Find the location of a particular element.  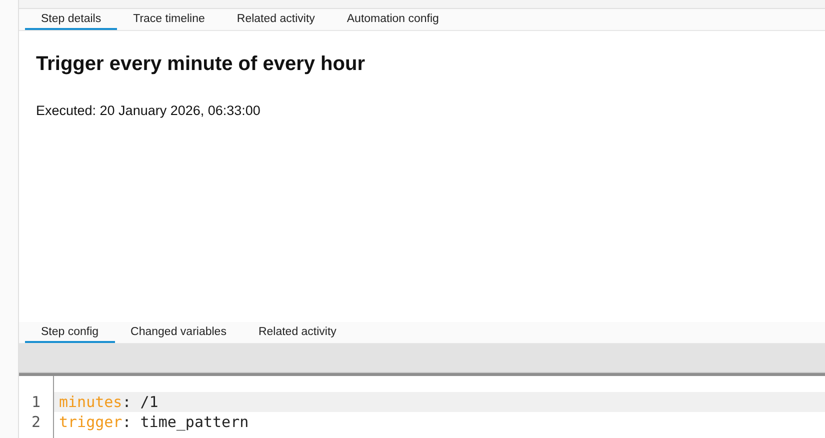

step-title: Trigger every minute of every hour is located at coordinates (201, 64).